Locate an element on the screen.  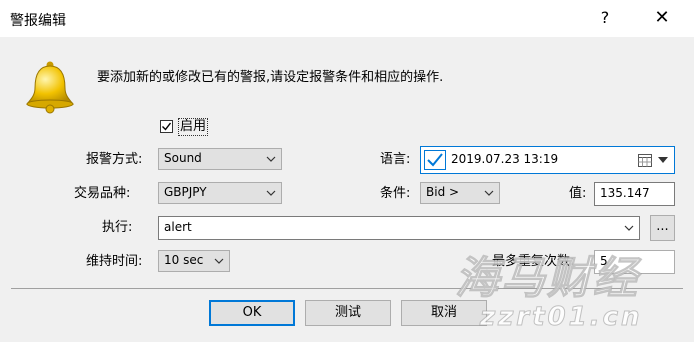
dropdown-arrow-icon is located at coordinates (663, 160).